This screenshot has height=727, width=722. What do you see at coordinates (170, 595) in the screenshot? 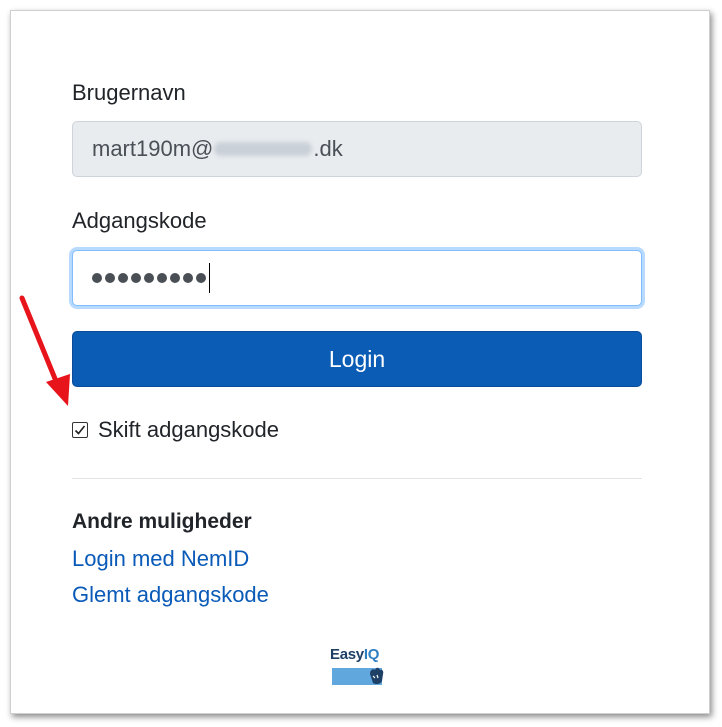
I see `forgot-password-link: Glemt adgangskode` at bounding box center [170, 595].